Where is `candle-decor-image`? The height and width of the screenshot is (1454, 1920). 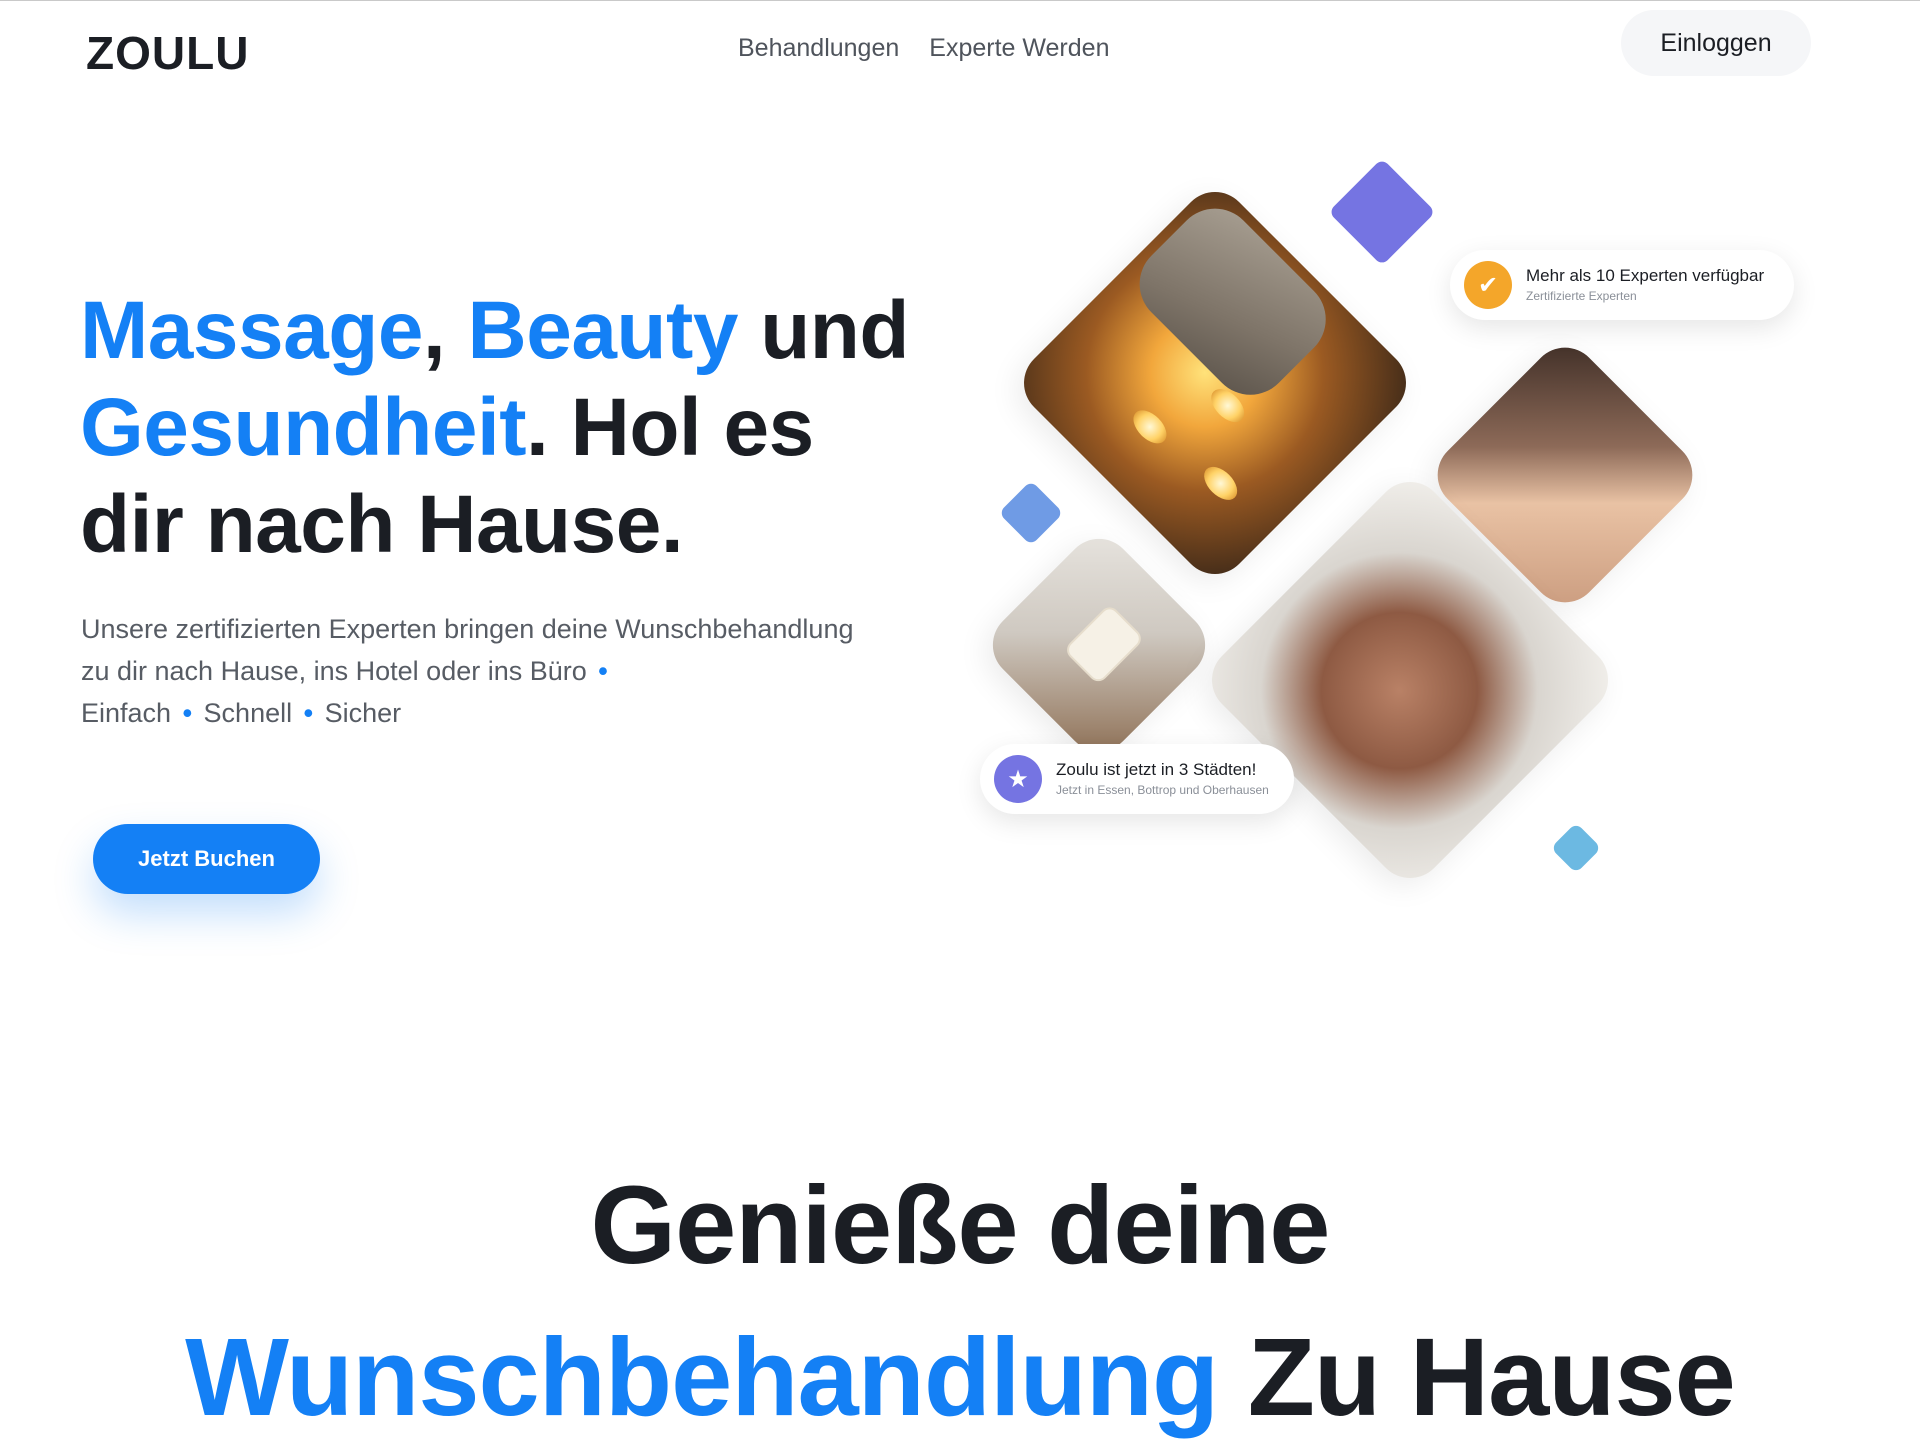 candle-decor-image is located at coordinates (1099, 645).